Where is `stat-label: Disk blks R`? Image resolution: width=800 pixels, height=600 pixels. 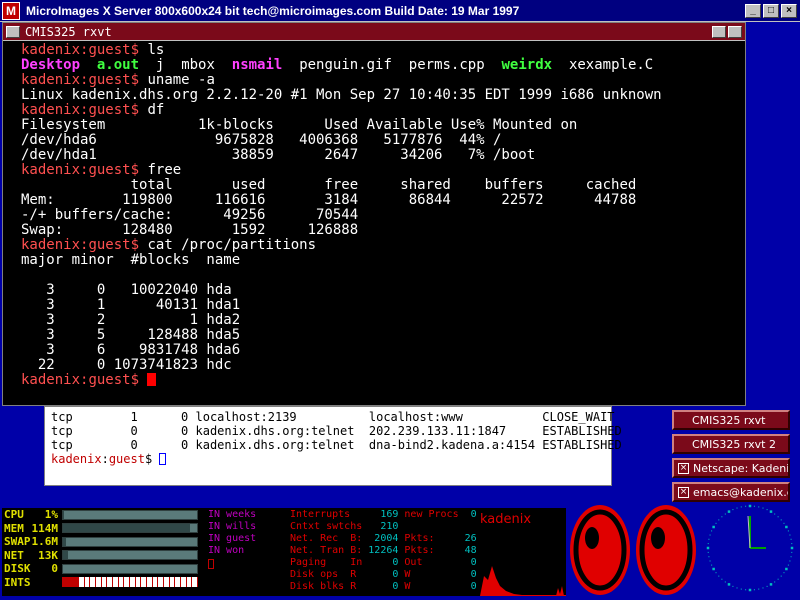
stat-label: Disk blks R is located at coordinates (329, 586).